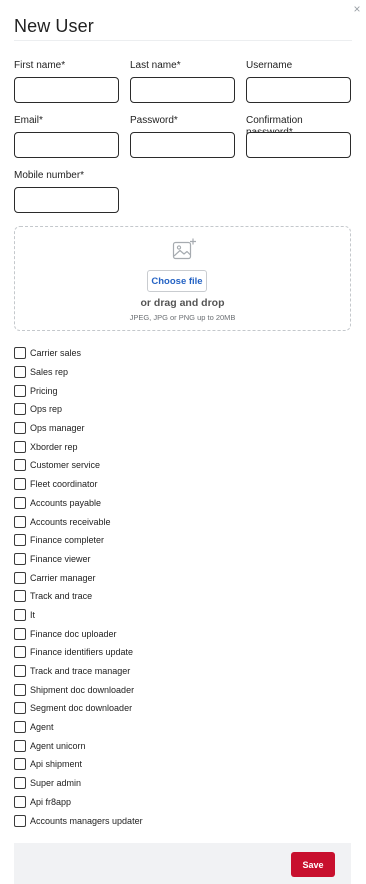 This screenshot has height=884, width=366. I want to click on role-item: Api shipment, so click(78, 764).